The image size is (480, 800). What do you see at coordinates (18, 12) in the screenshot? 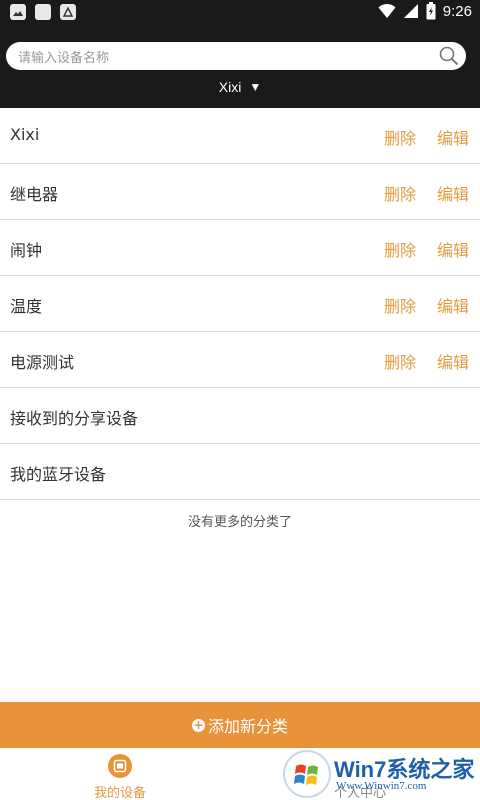
I see `image-icon` at bounding box center [18, 12].